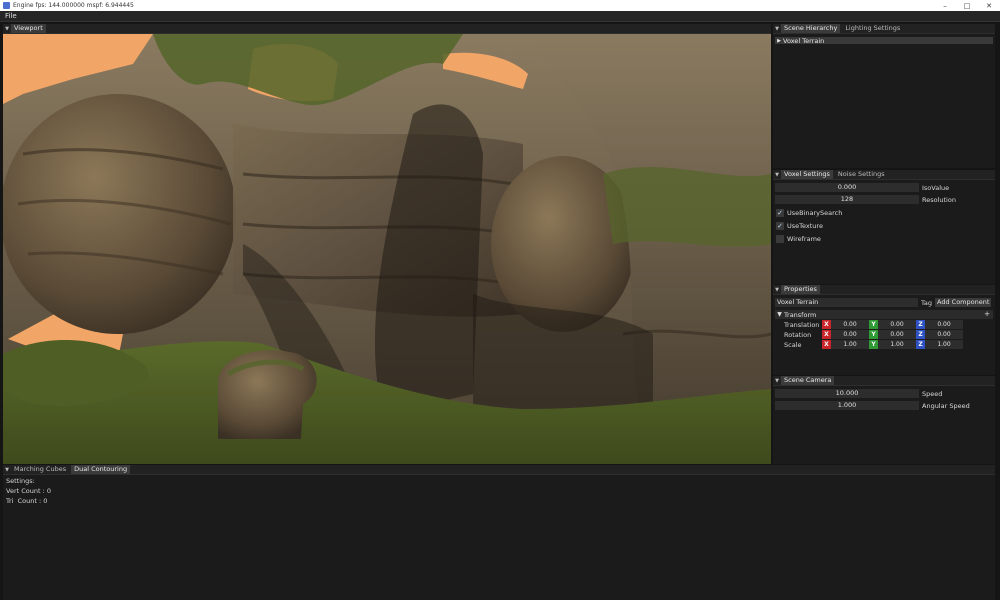 Image resolution: width=1000 pixels, height=600 pixels. I want to click on menu-file: File, so click(11, 16).